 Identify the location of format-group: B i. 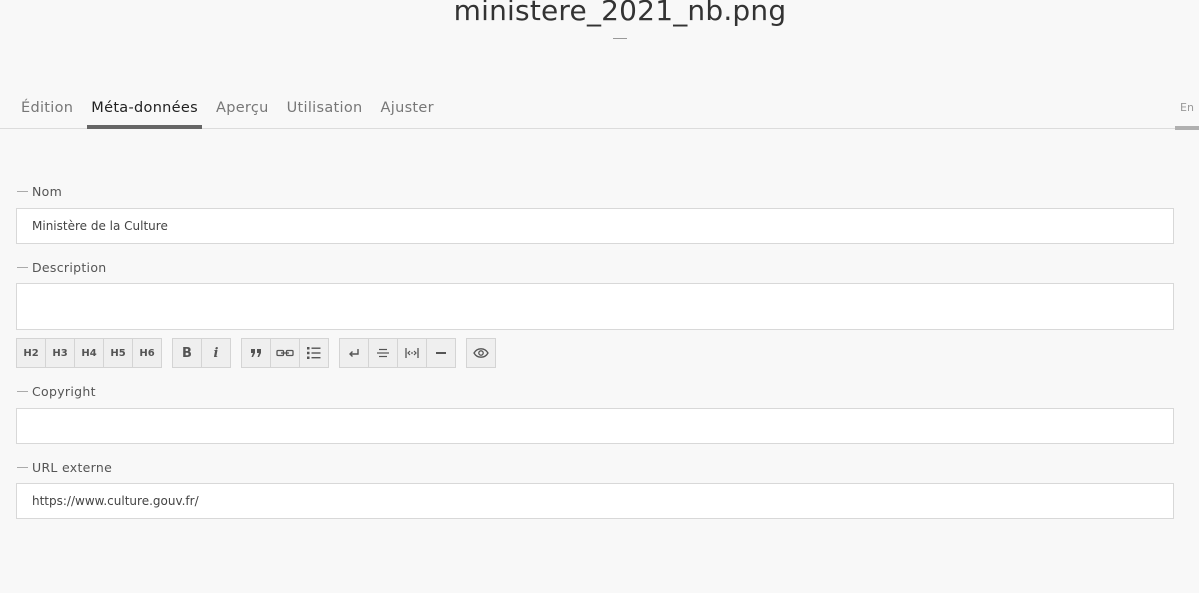
(201, 353).